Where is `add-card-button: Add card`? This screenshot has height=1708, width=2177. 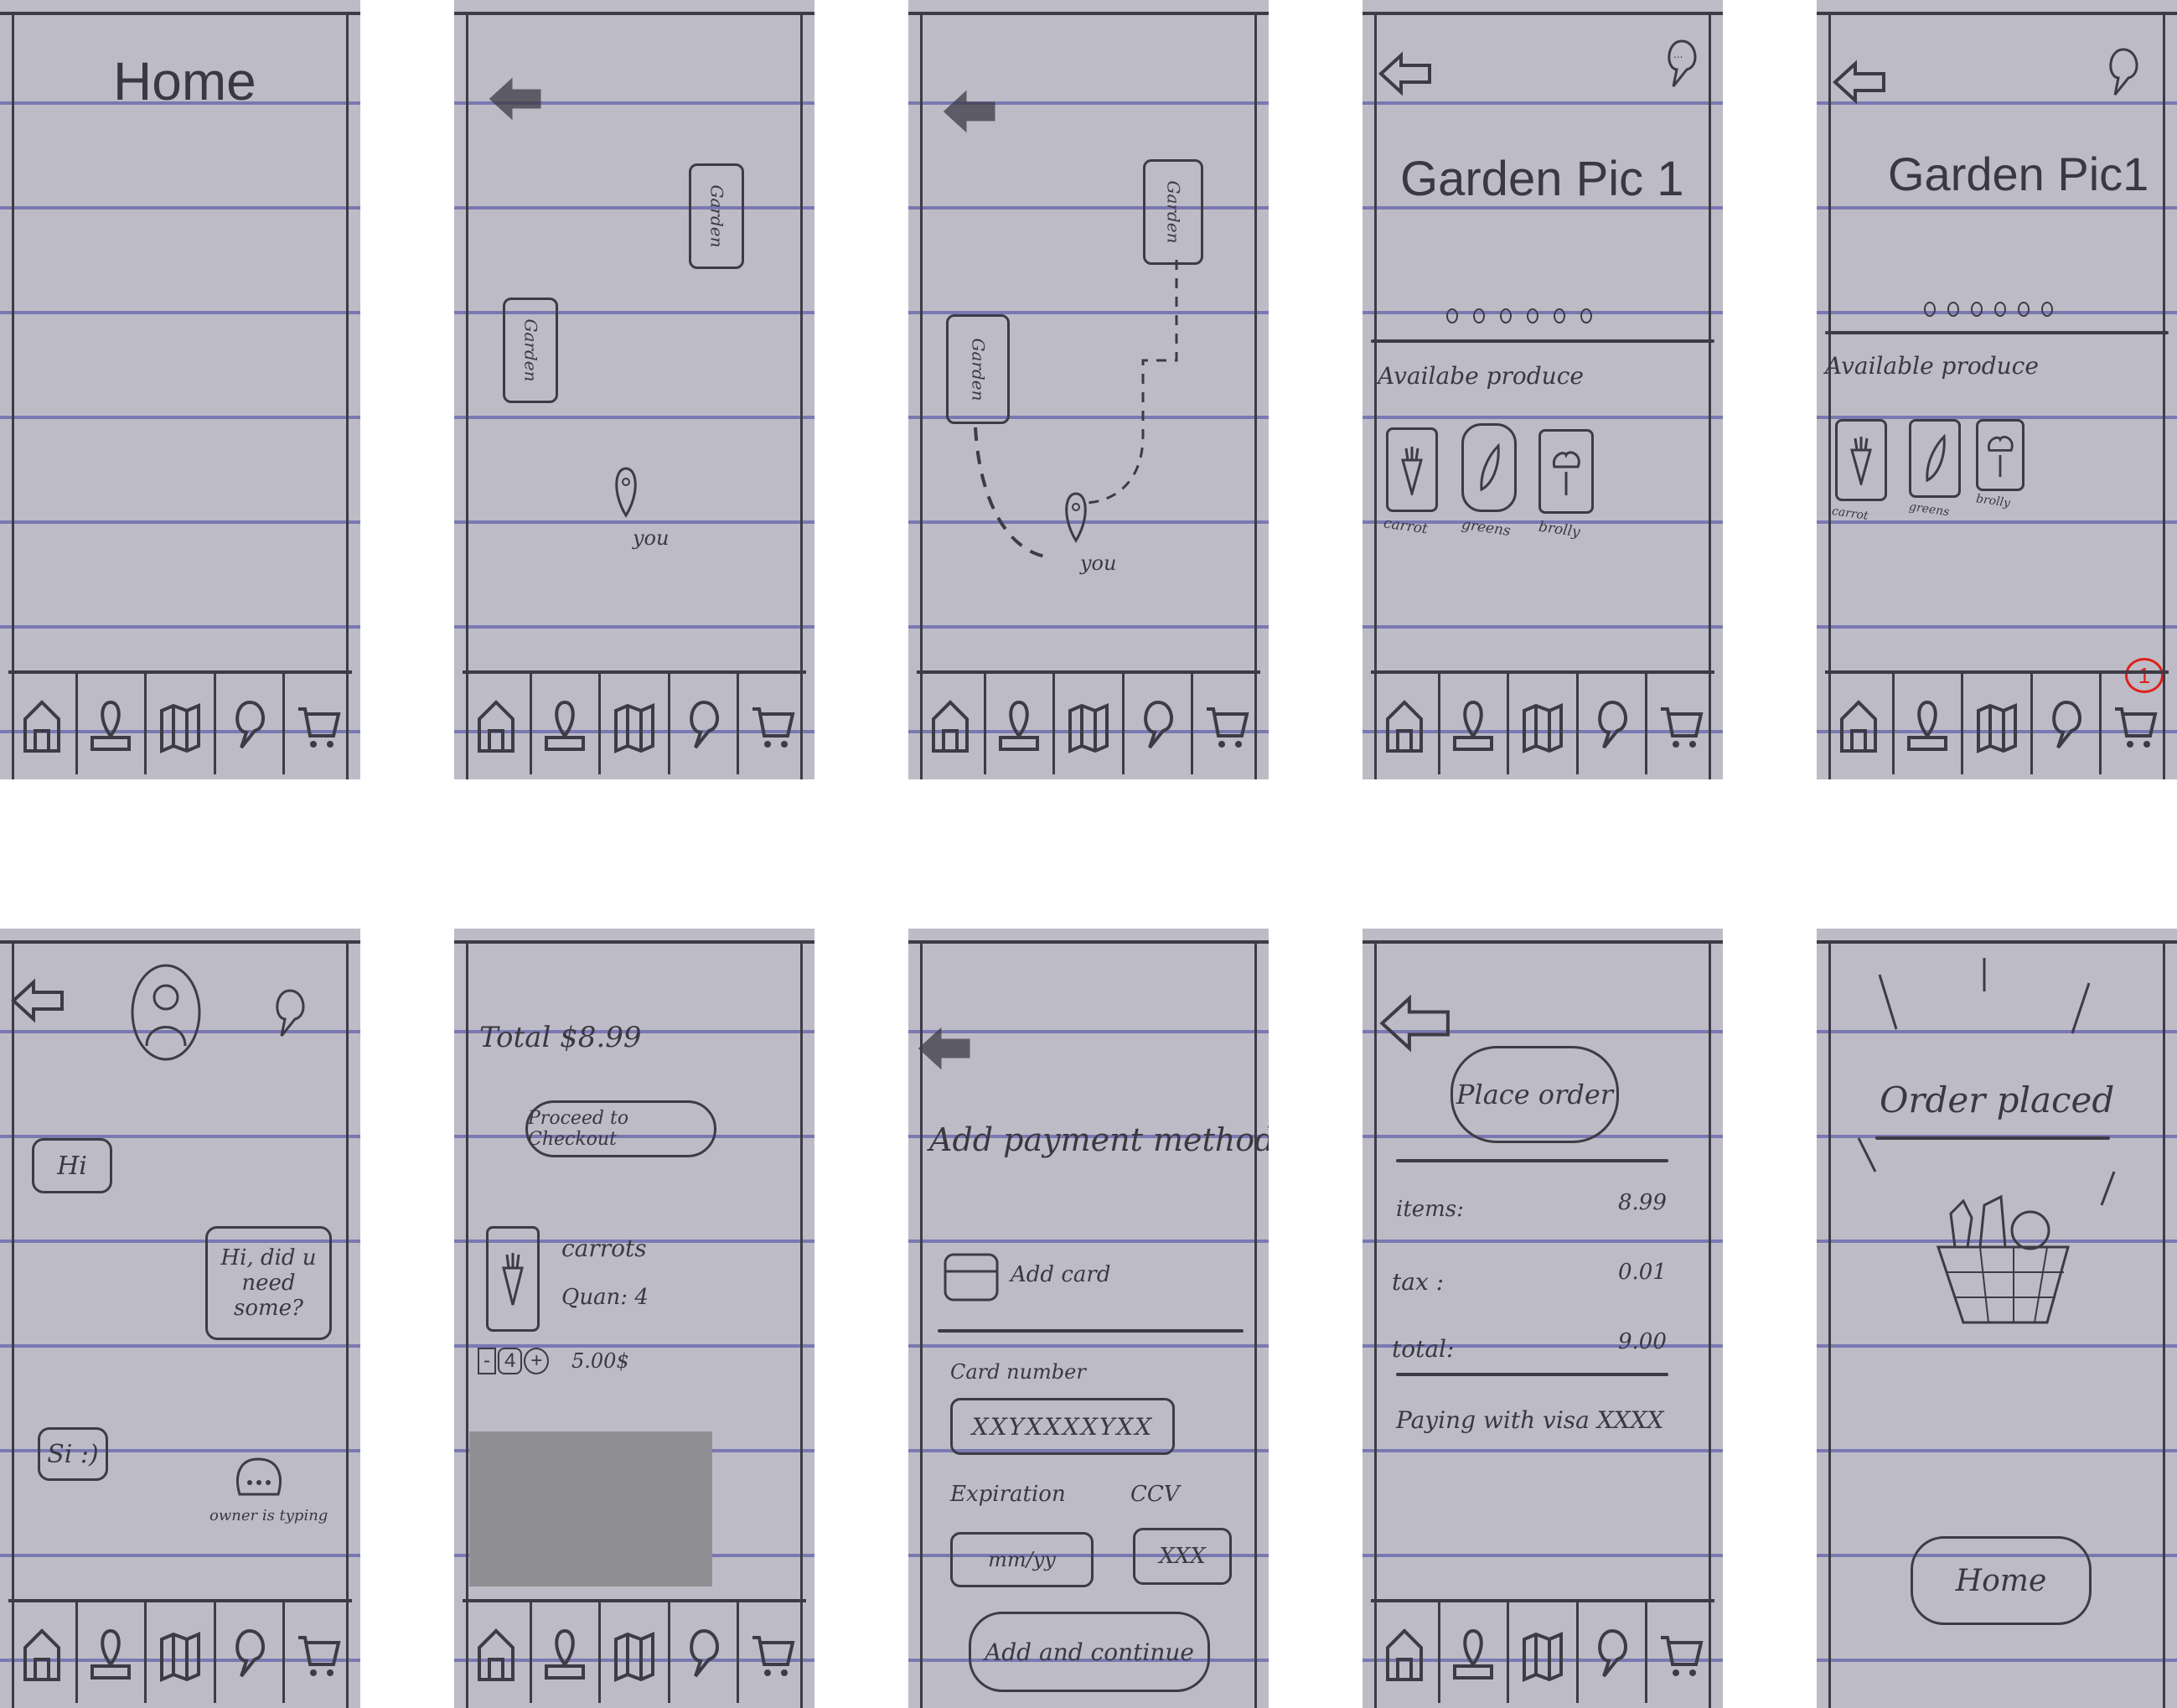 add-card-button: Add card is located at coordinates (1060, 1274).